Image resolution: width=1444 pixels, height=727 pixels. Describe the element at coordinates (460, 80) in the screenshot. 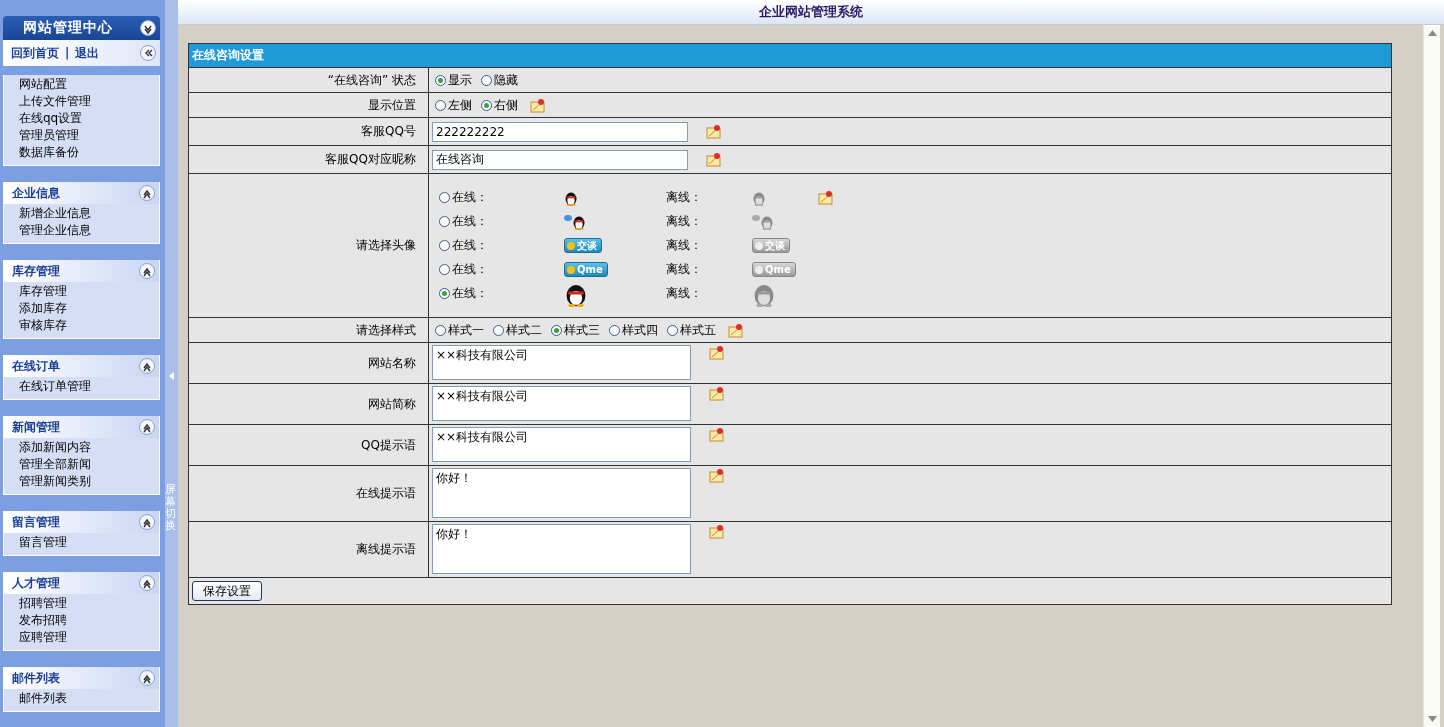

I see `radio-label: 显示` at that location.